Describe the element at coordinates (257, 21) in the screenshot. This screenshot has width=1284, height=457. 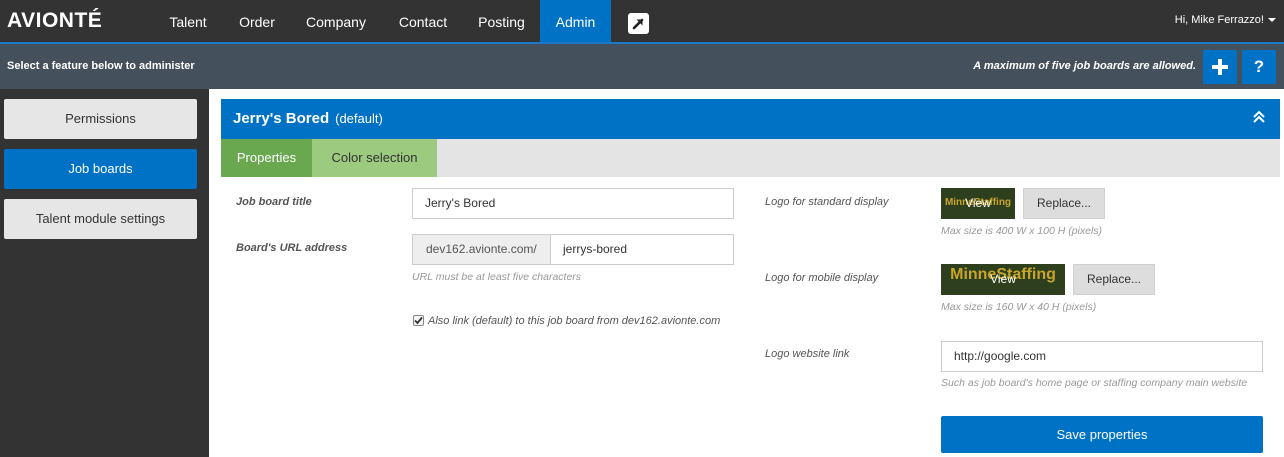
I see `nav-tab-order: Order` at that location.